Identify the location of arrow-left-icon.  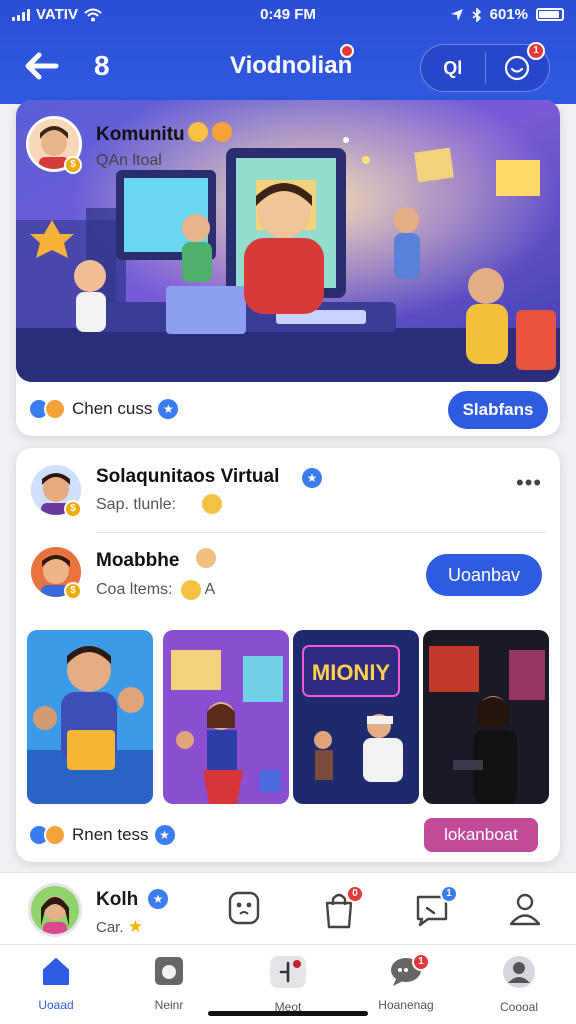
(42, 66).